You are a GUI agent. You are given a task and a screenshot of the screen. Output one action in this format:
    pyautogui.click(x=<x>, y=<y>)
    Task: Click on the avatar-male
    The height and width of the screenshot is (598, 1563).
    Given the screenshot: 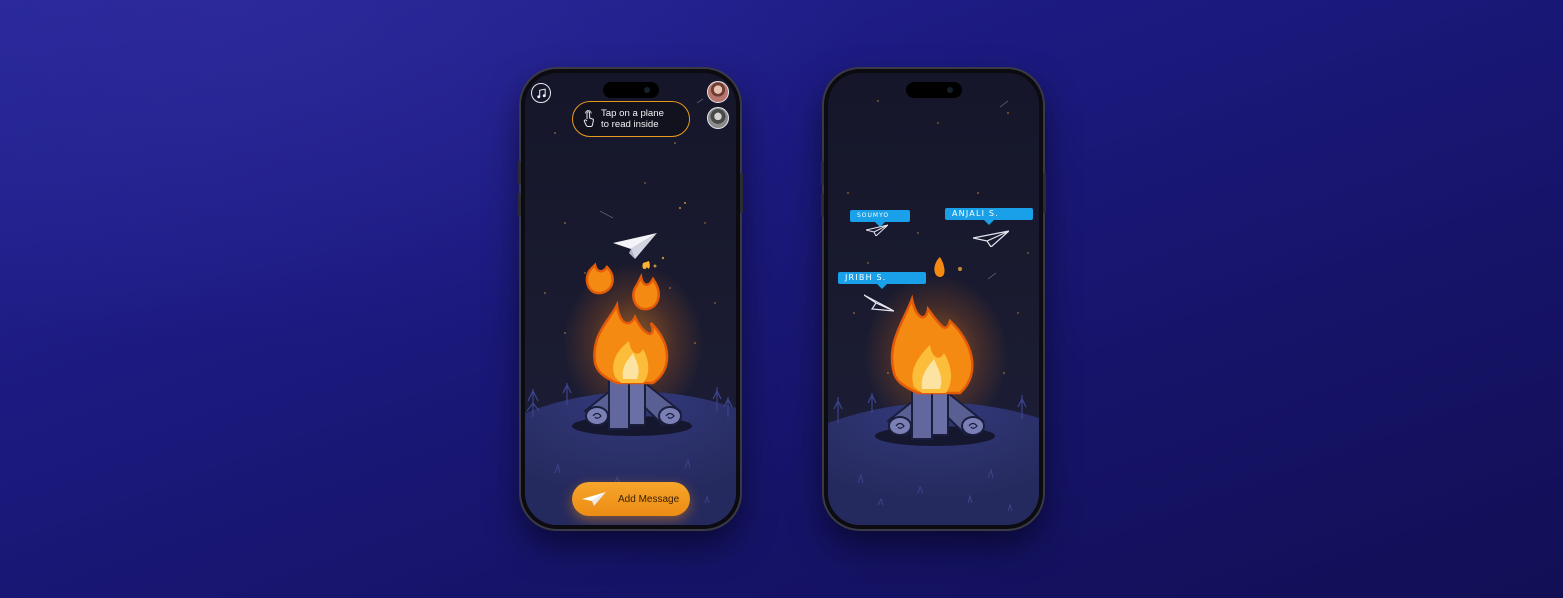 What is the action you would take?
    pyautogui.click(x=718, y=118)
    